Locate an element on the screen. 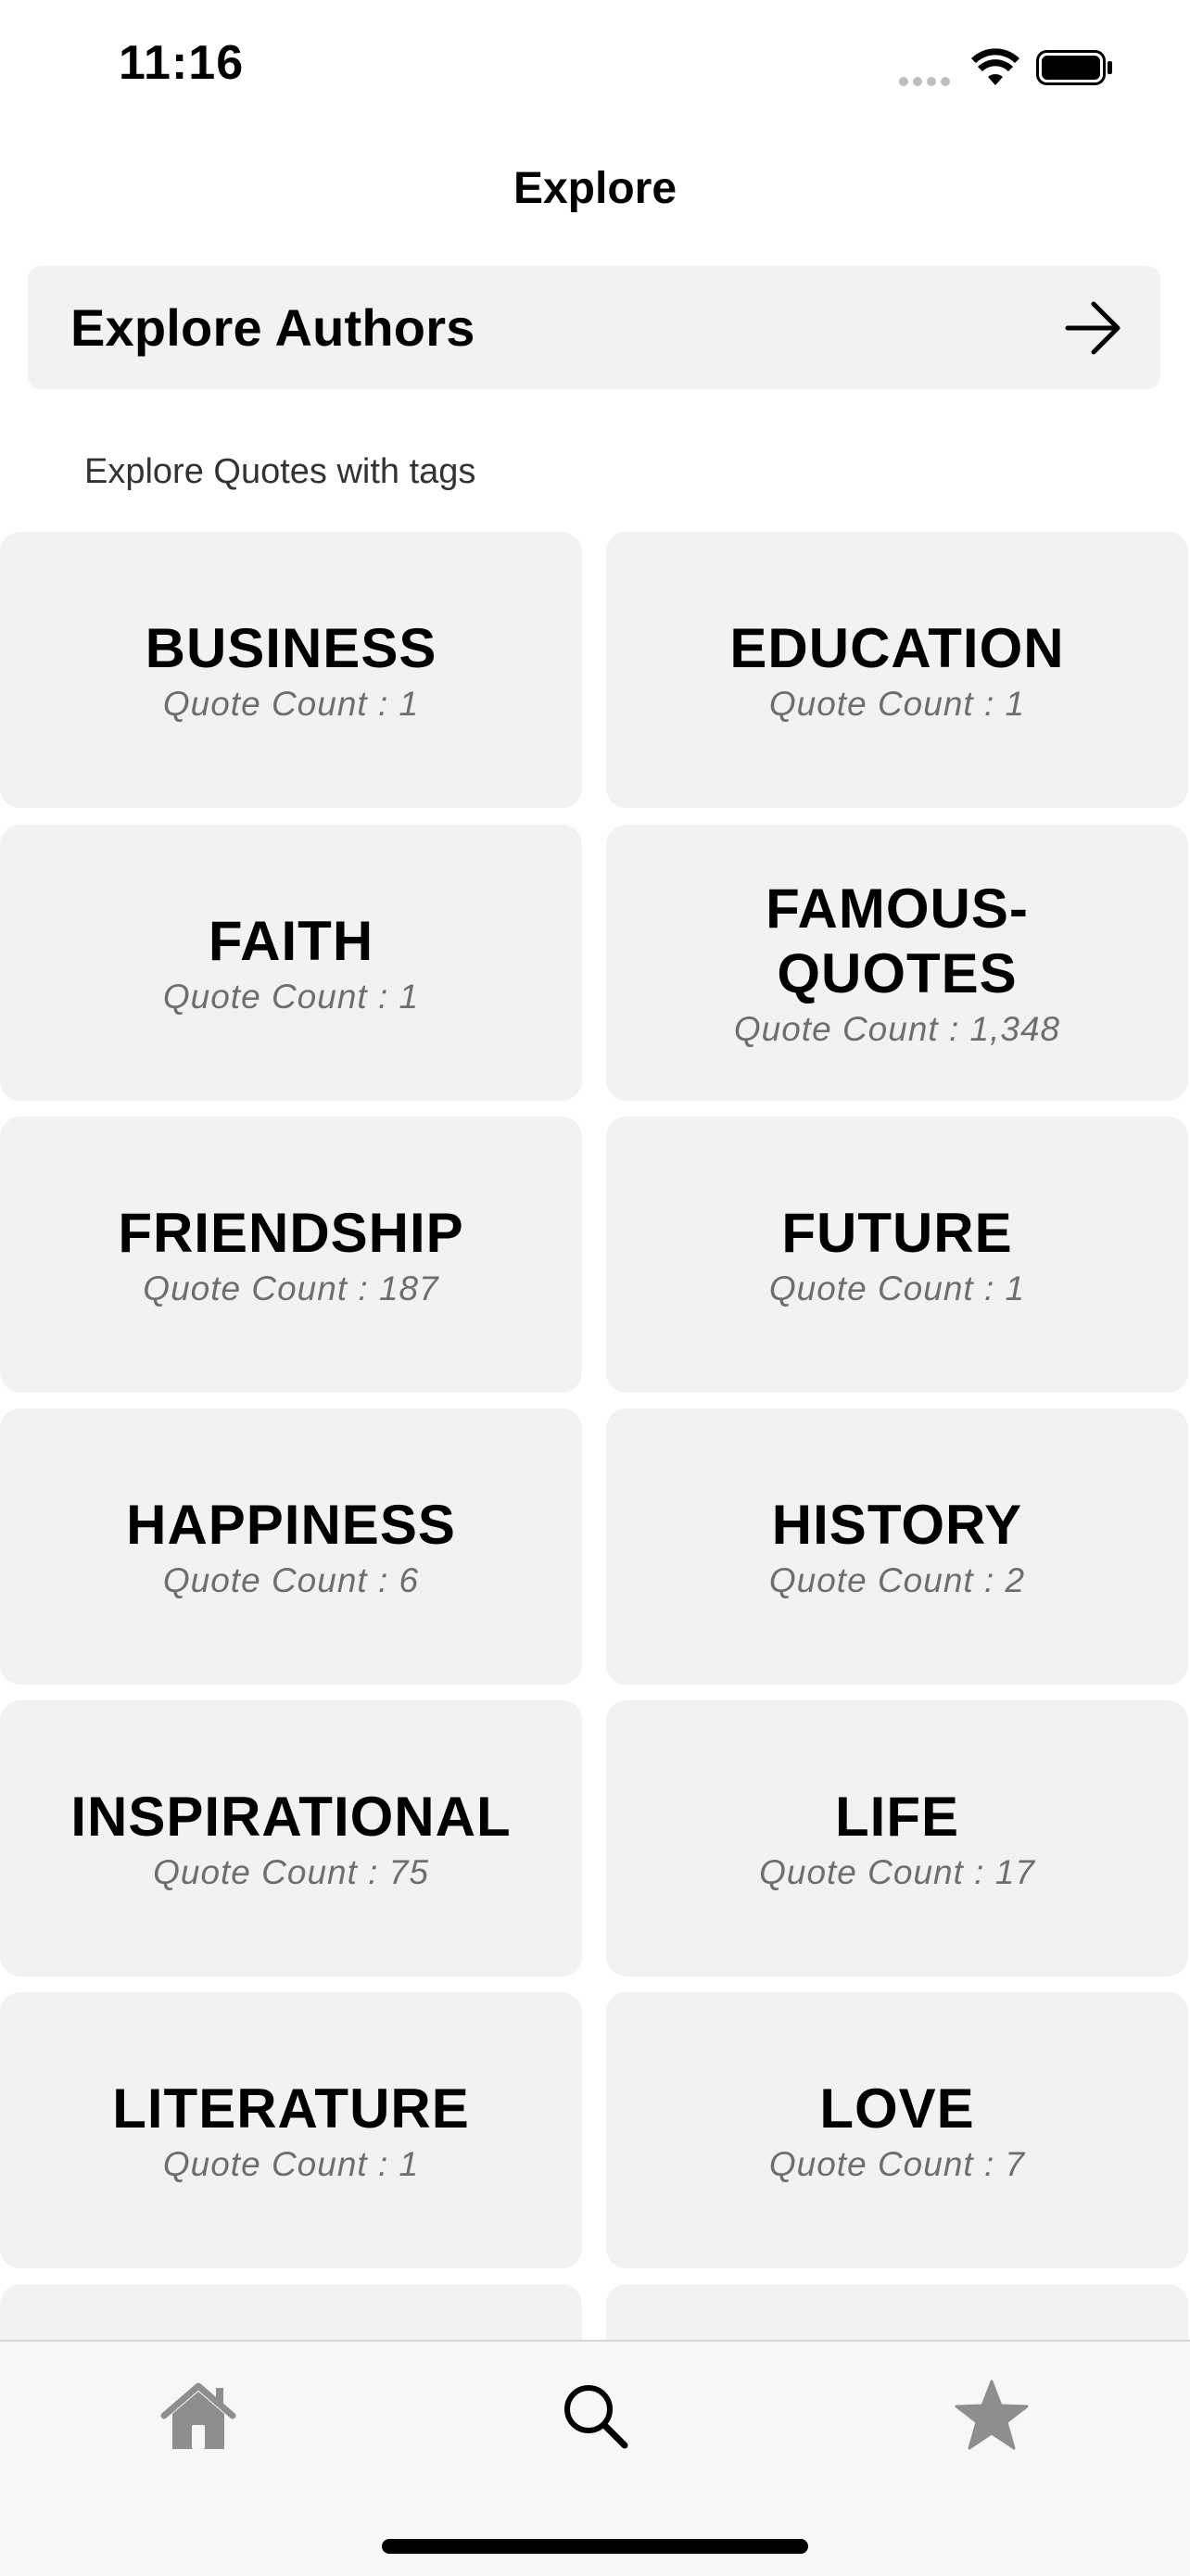 This screenshot has width=1190, height=2576. tag-name: FAITH is located at coordinates (291, 941).